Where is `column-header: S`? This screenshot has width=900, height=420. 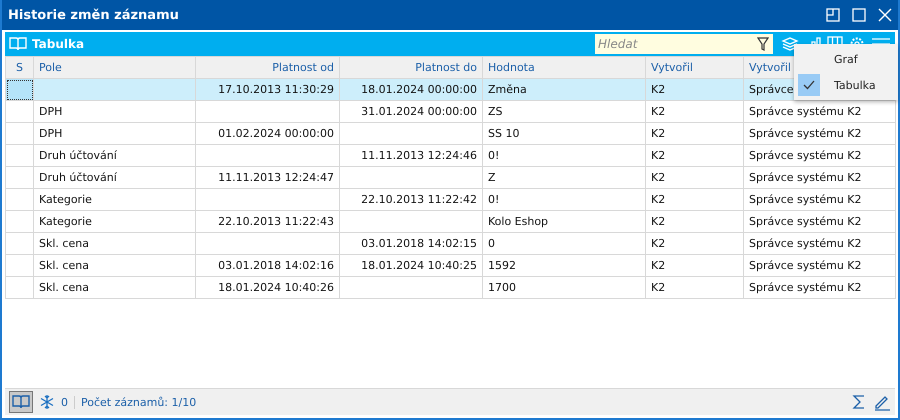
column-header: S is located at coordinates (20, 67).